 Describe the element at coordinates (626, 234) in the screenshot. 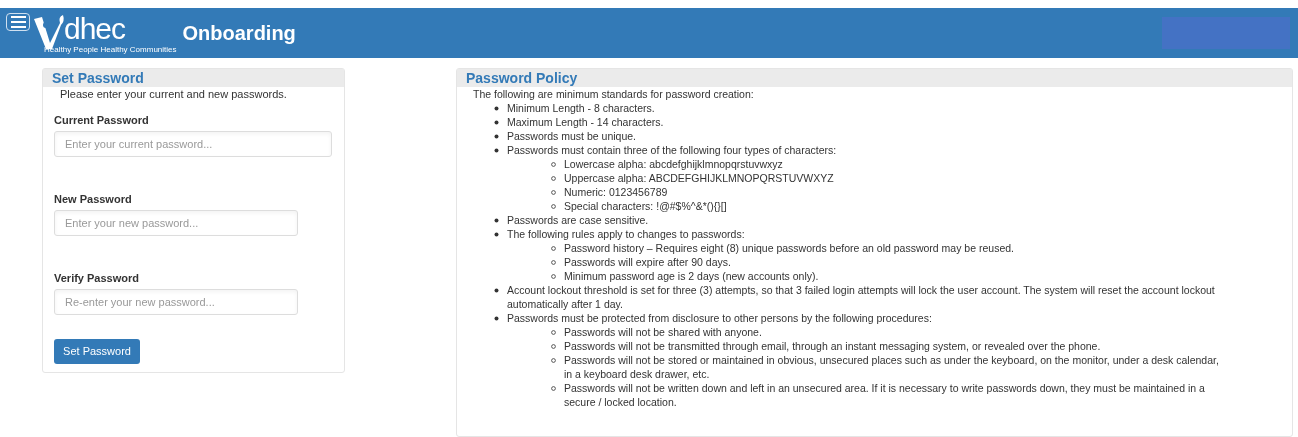

I see `policy-item: The following rules apply to changes to passwords:` at that location.